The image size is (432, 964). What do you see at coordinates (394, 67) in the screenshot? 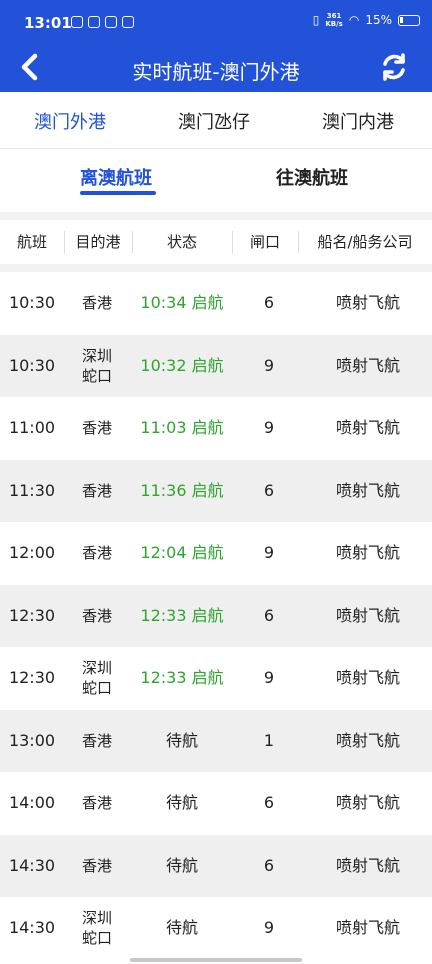
I see `refresh-icon` at bounding box center [394, 67].